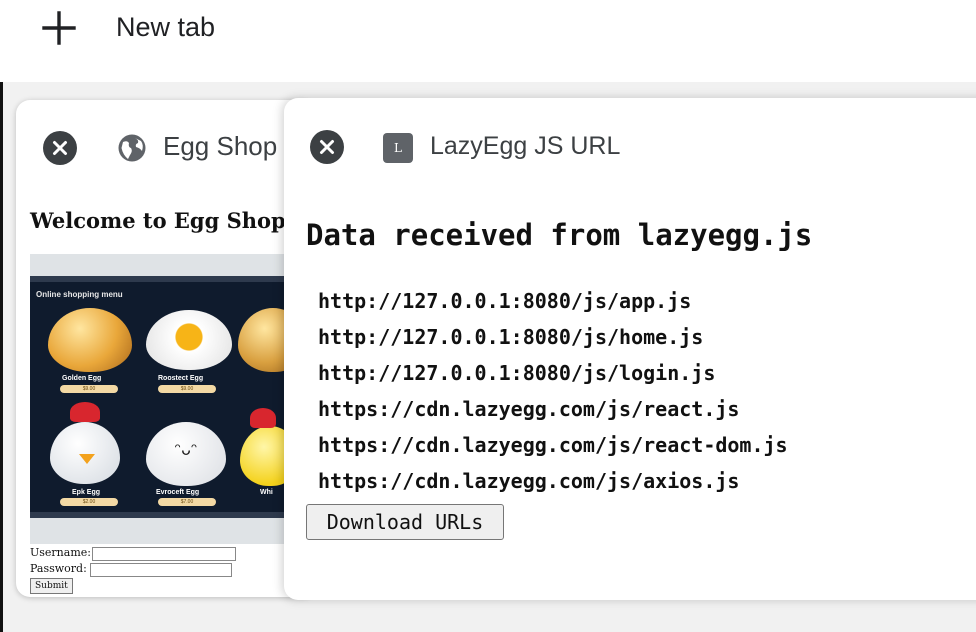 The height and width of the screenshot is (632, 976). What do you see at coordinates (525, 146) in the screenshot?
I see `tab-title-lazyegg: LazyEgg JS URL` at bounding box center [525, 146].